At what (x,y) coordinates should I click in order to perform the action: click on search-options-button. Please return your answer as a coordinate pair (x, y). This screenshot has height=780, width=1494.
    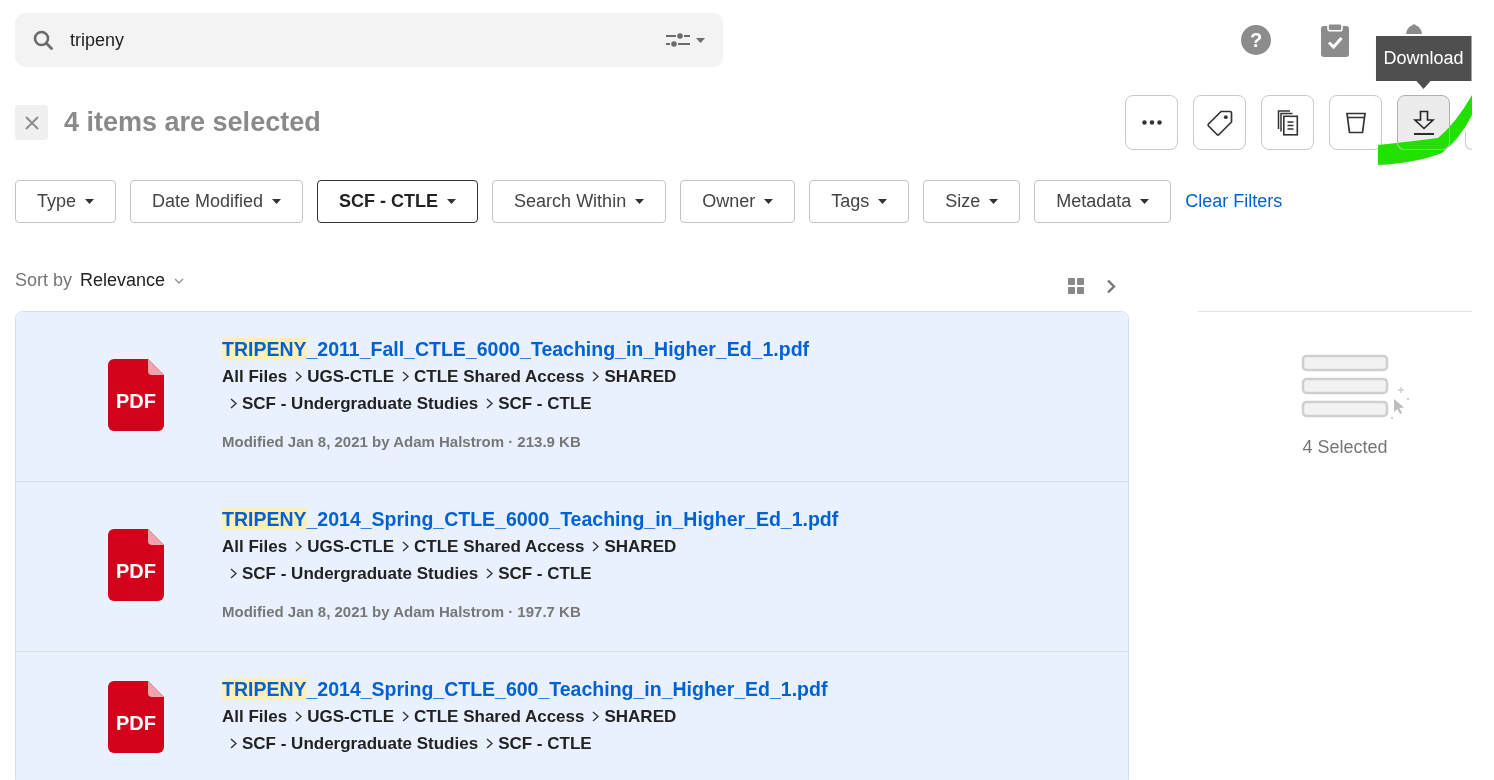
    Looking at the image, I should click on (685, 40).